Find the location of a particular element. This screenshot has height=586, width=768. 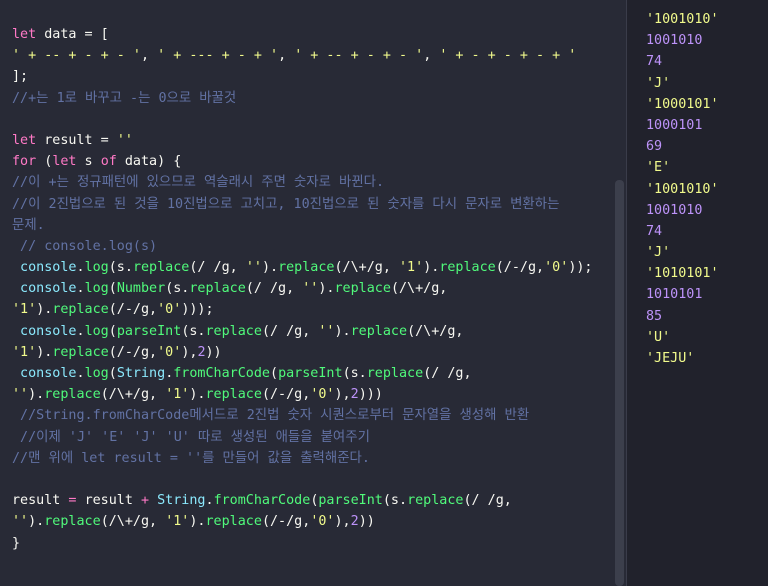

code-token: , is located at coordinates (286, 56).